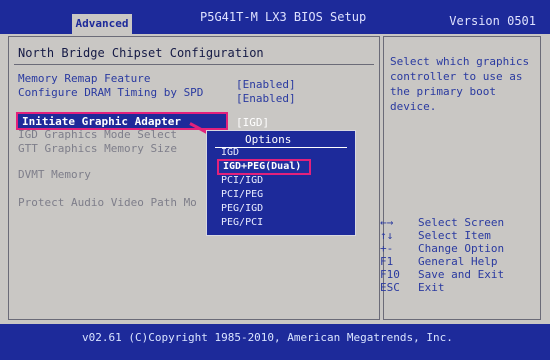 Image resolution: width=550 pixels, height=360 pixels. I want to click on setting-value-memory-remap: [Enabled], so click(266, 84).